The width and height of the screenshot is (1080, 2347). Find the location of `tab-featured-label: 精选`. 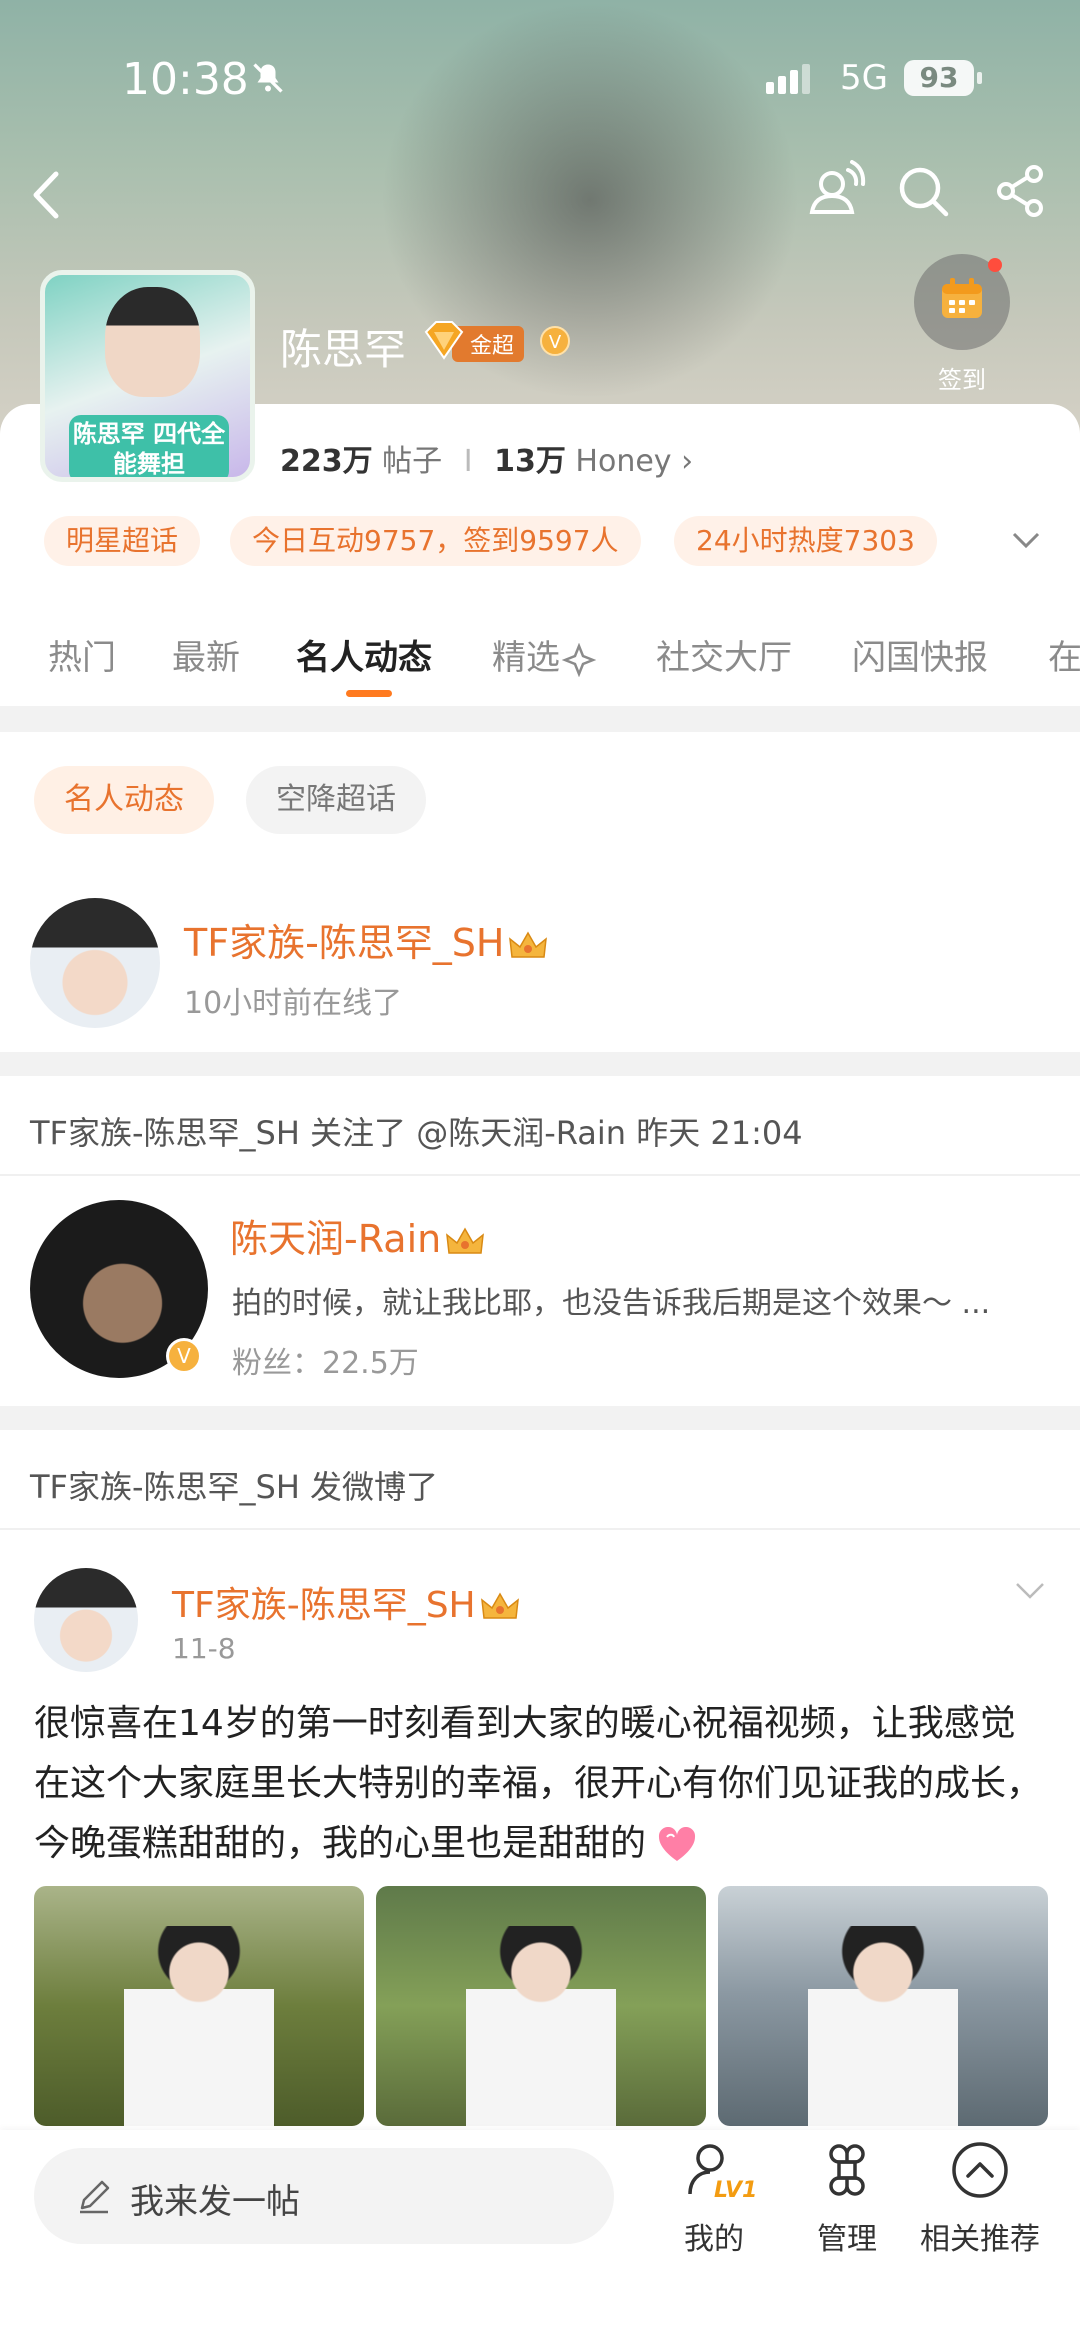

tab-featured-label: 精选 is located at coordinates (526, 658).